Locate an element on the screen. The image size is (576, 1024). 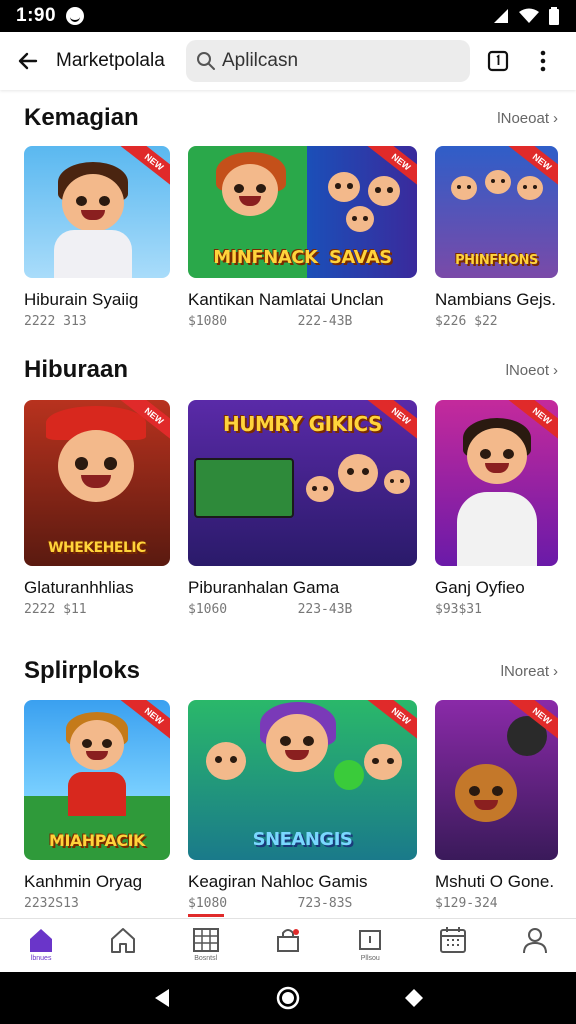
see-more-link: lNoeot › is located at coordinates (532, 370).